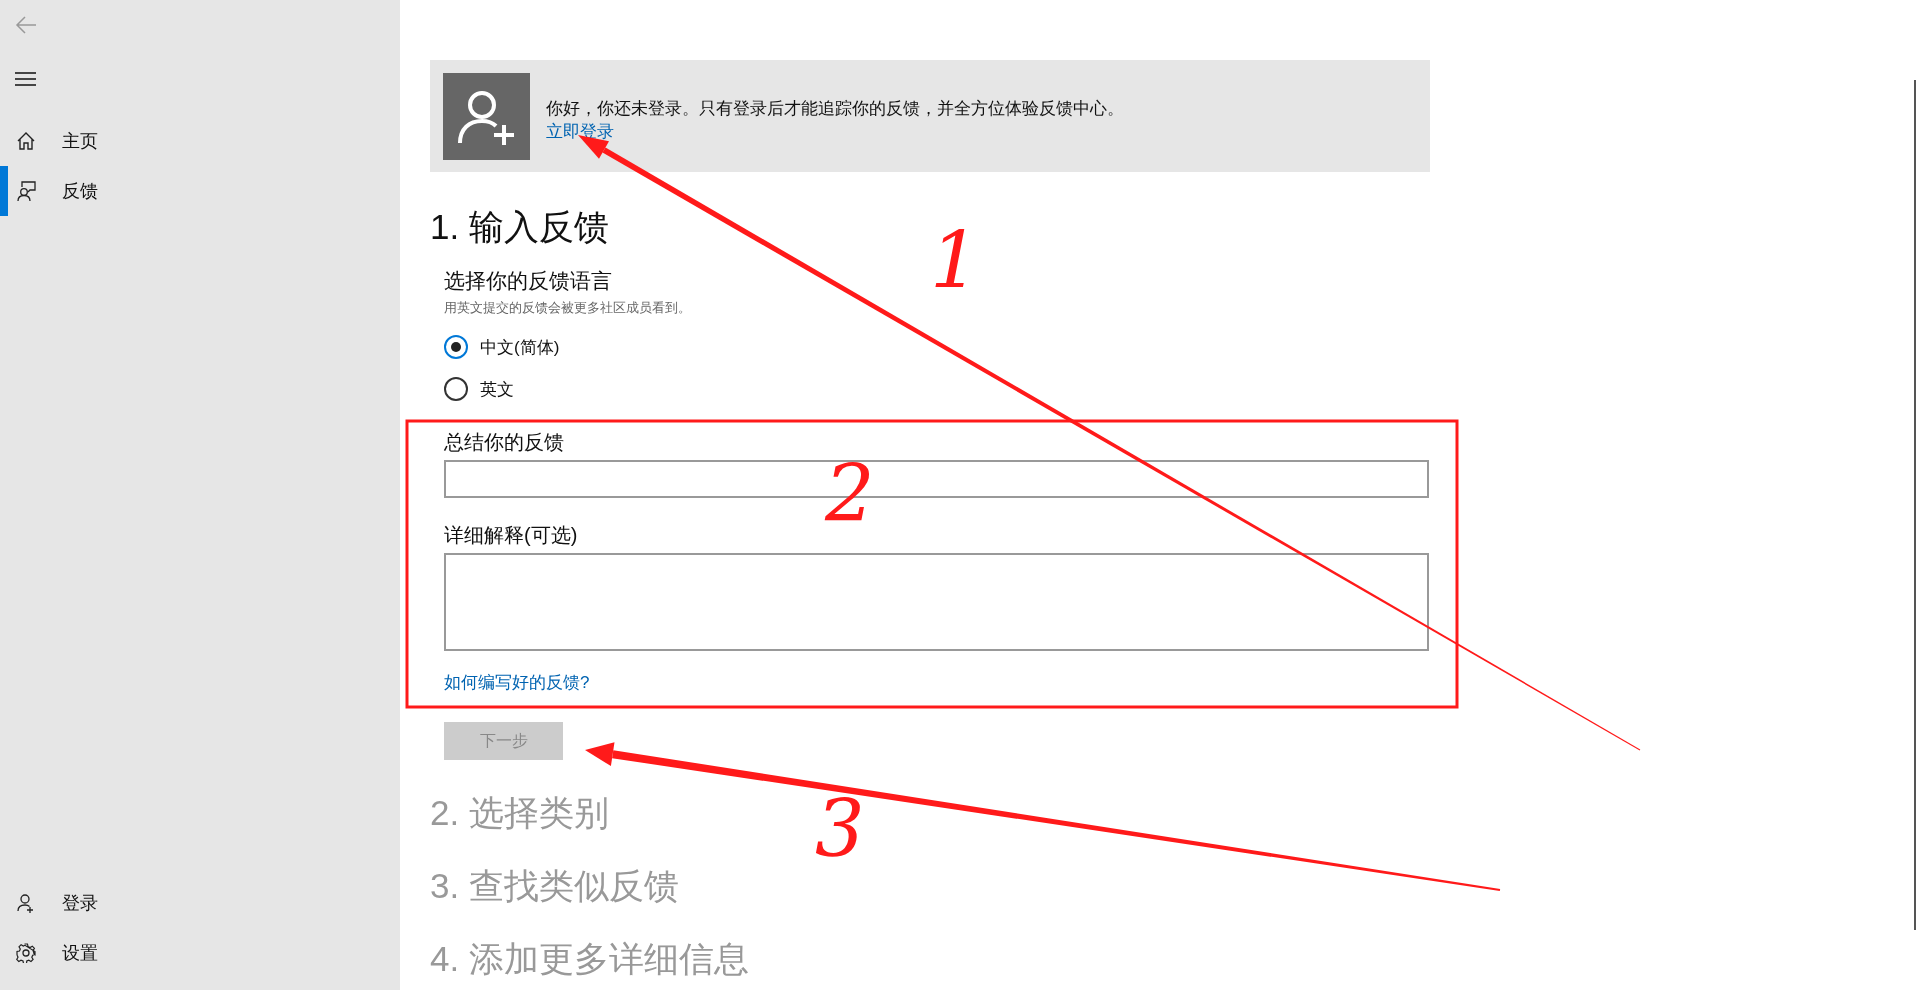  What do you see at coordinates (528, 281) in the screenshot?
I see `section-title: 选择你的反馈语言` at bounding box center [528, 281].